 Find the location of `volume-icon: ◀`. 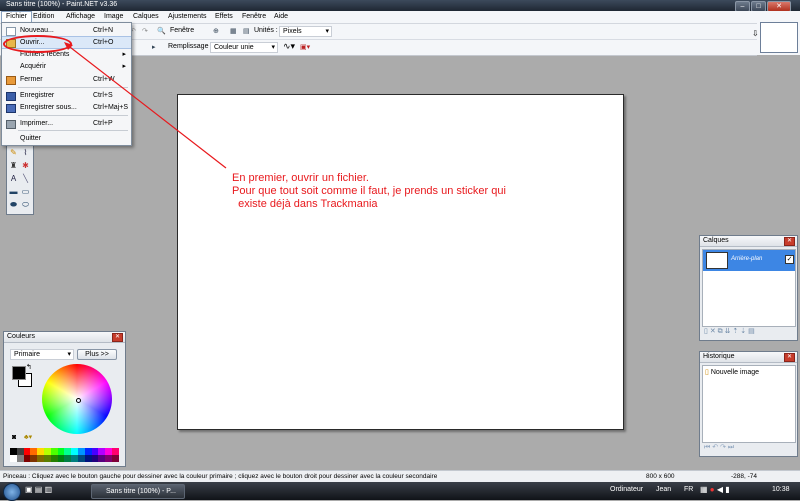

volume-icon: ◀ is located at coordinates (720, 489).